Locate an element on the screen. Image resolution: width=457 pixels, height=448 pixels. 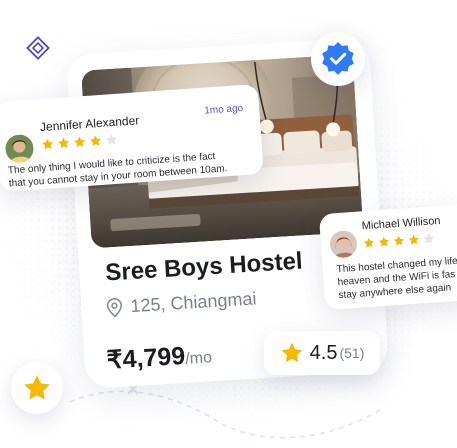
reviewer-name: Jennifer Alexander is located at coordinates (89, 124).